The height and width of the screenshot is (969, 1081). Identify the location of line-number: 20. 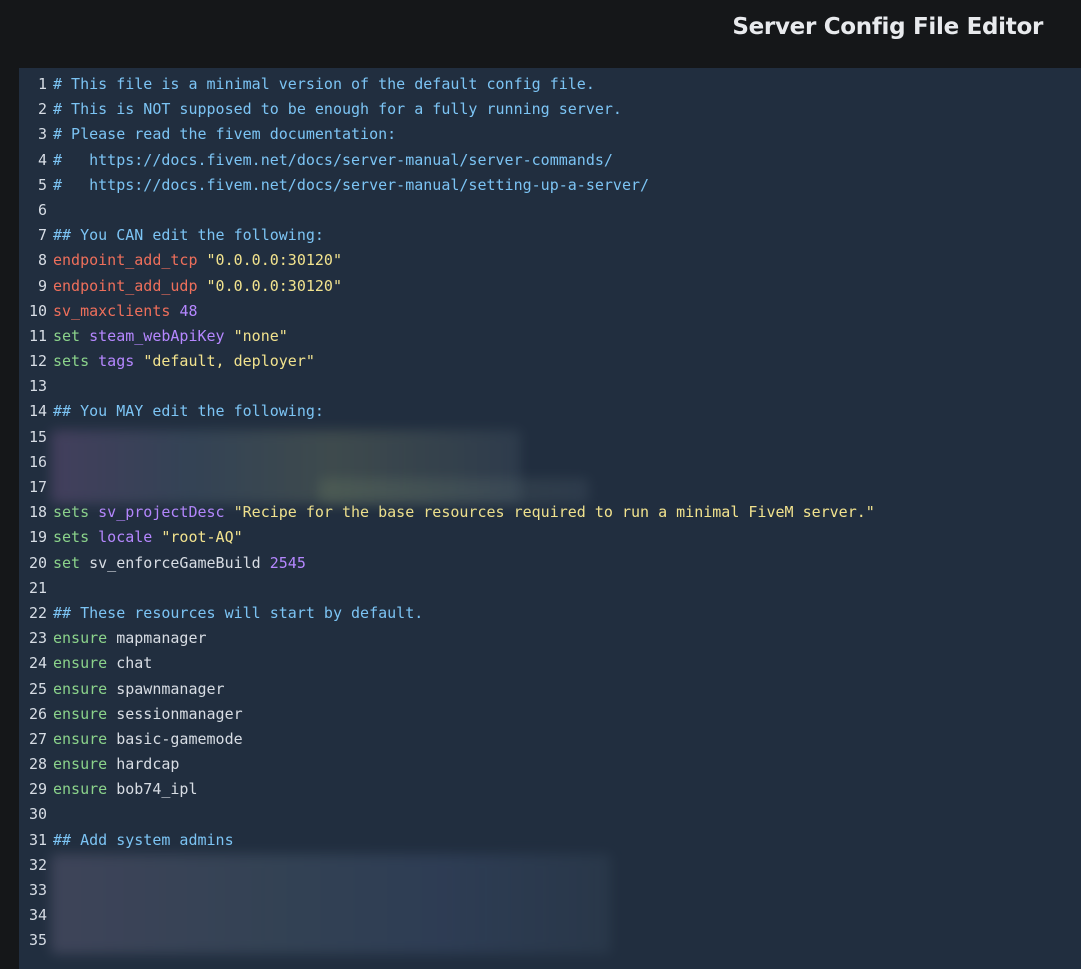
(37, 562).